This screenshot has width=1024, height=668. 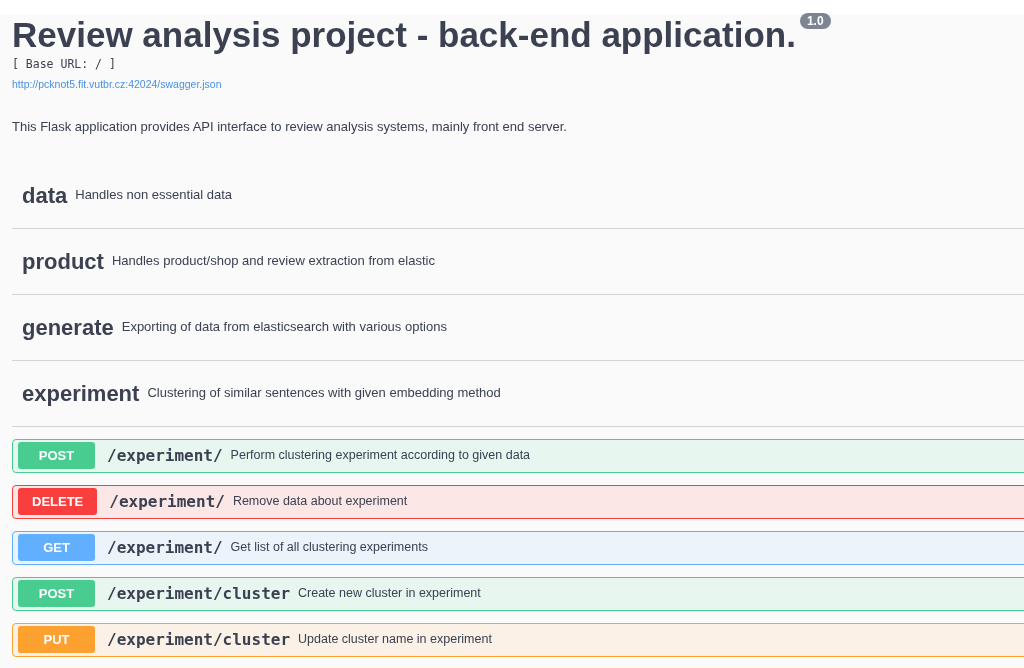 I want to click on tag-header: data Handles non essential data, so click(x=518, y=195).